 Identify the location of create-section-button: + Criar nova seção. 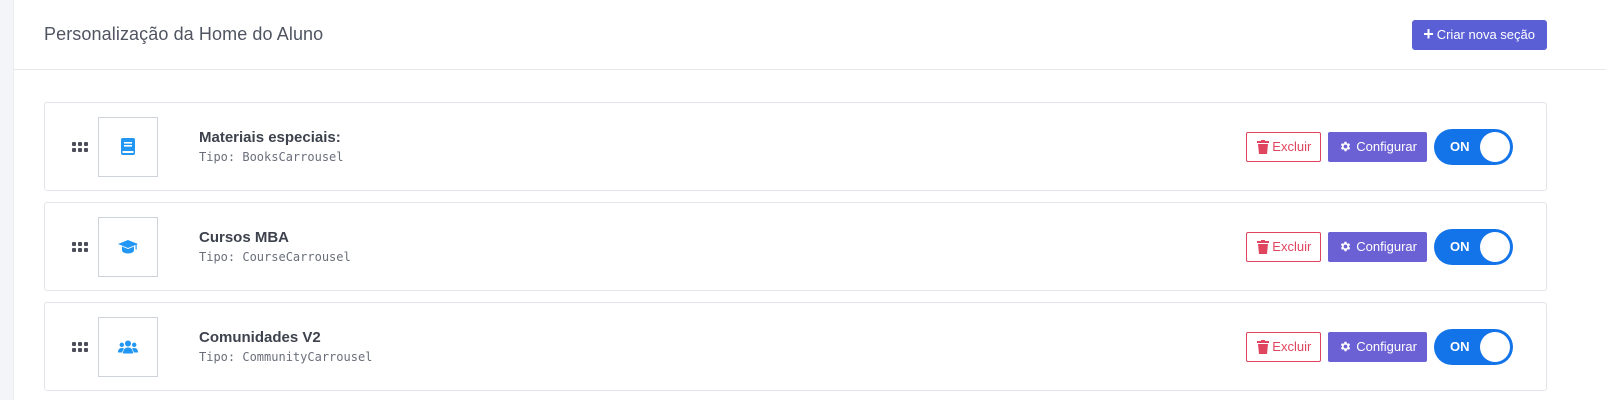
(1479, 34).